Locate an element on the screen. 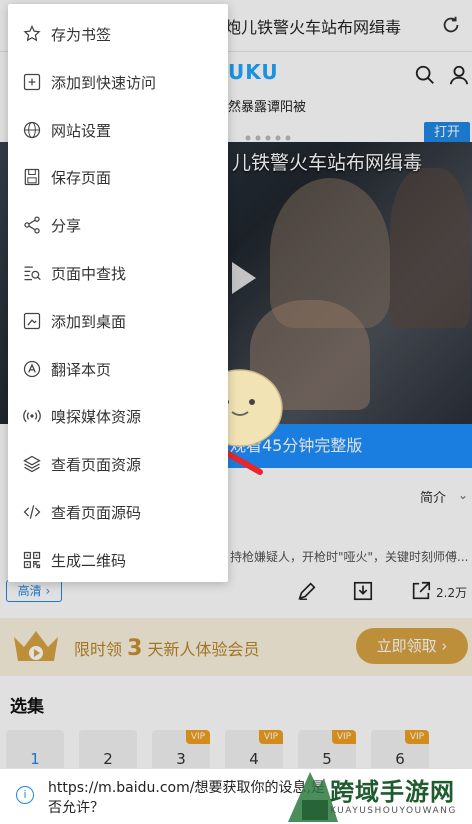 This screenshot has height=824, width=472. menu-item-label: 分享 is located at coordinates (66, 226).